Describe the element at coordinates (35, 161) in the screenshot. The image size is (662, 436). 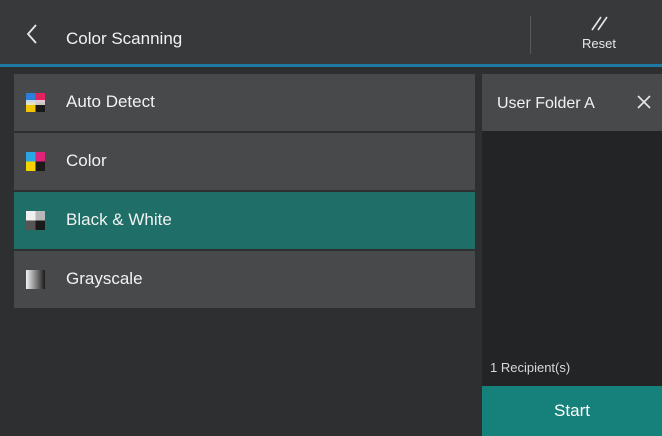
I see `color-icon` at that location.